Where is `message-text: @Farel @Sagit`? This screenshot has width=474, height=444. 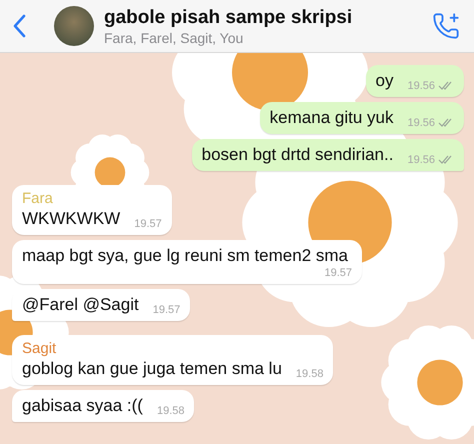 message-text: @Farel @Sagit is located at coordinates (80, 305).